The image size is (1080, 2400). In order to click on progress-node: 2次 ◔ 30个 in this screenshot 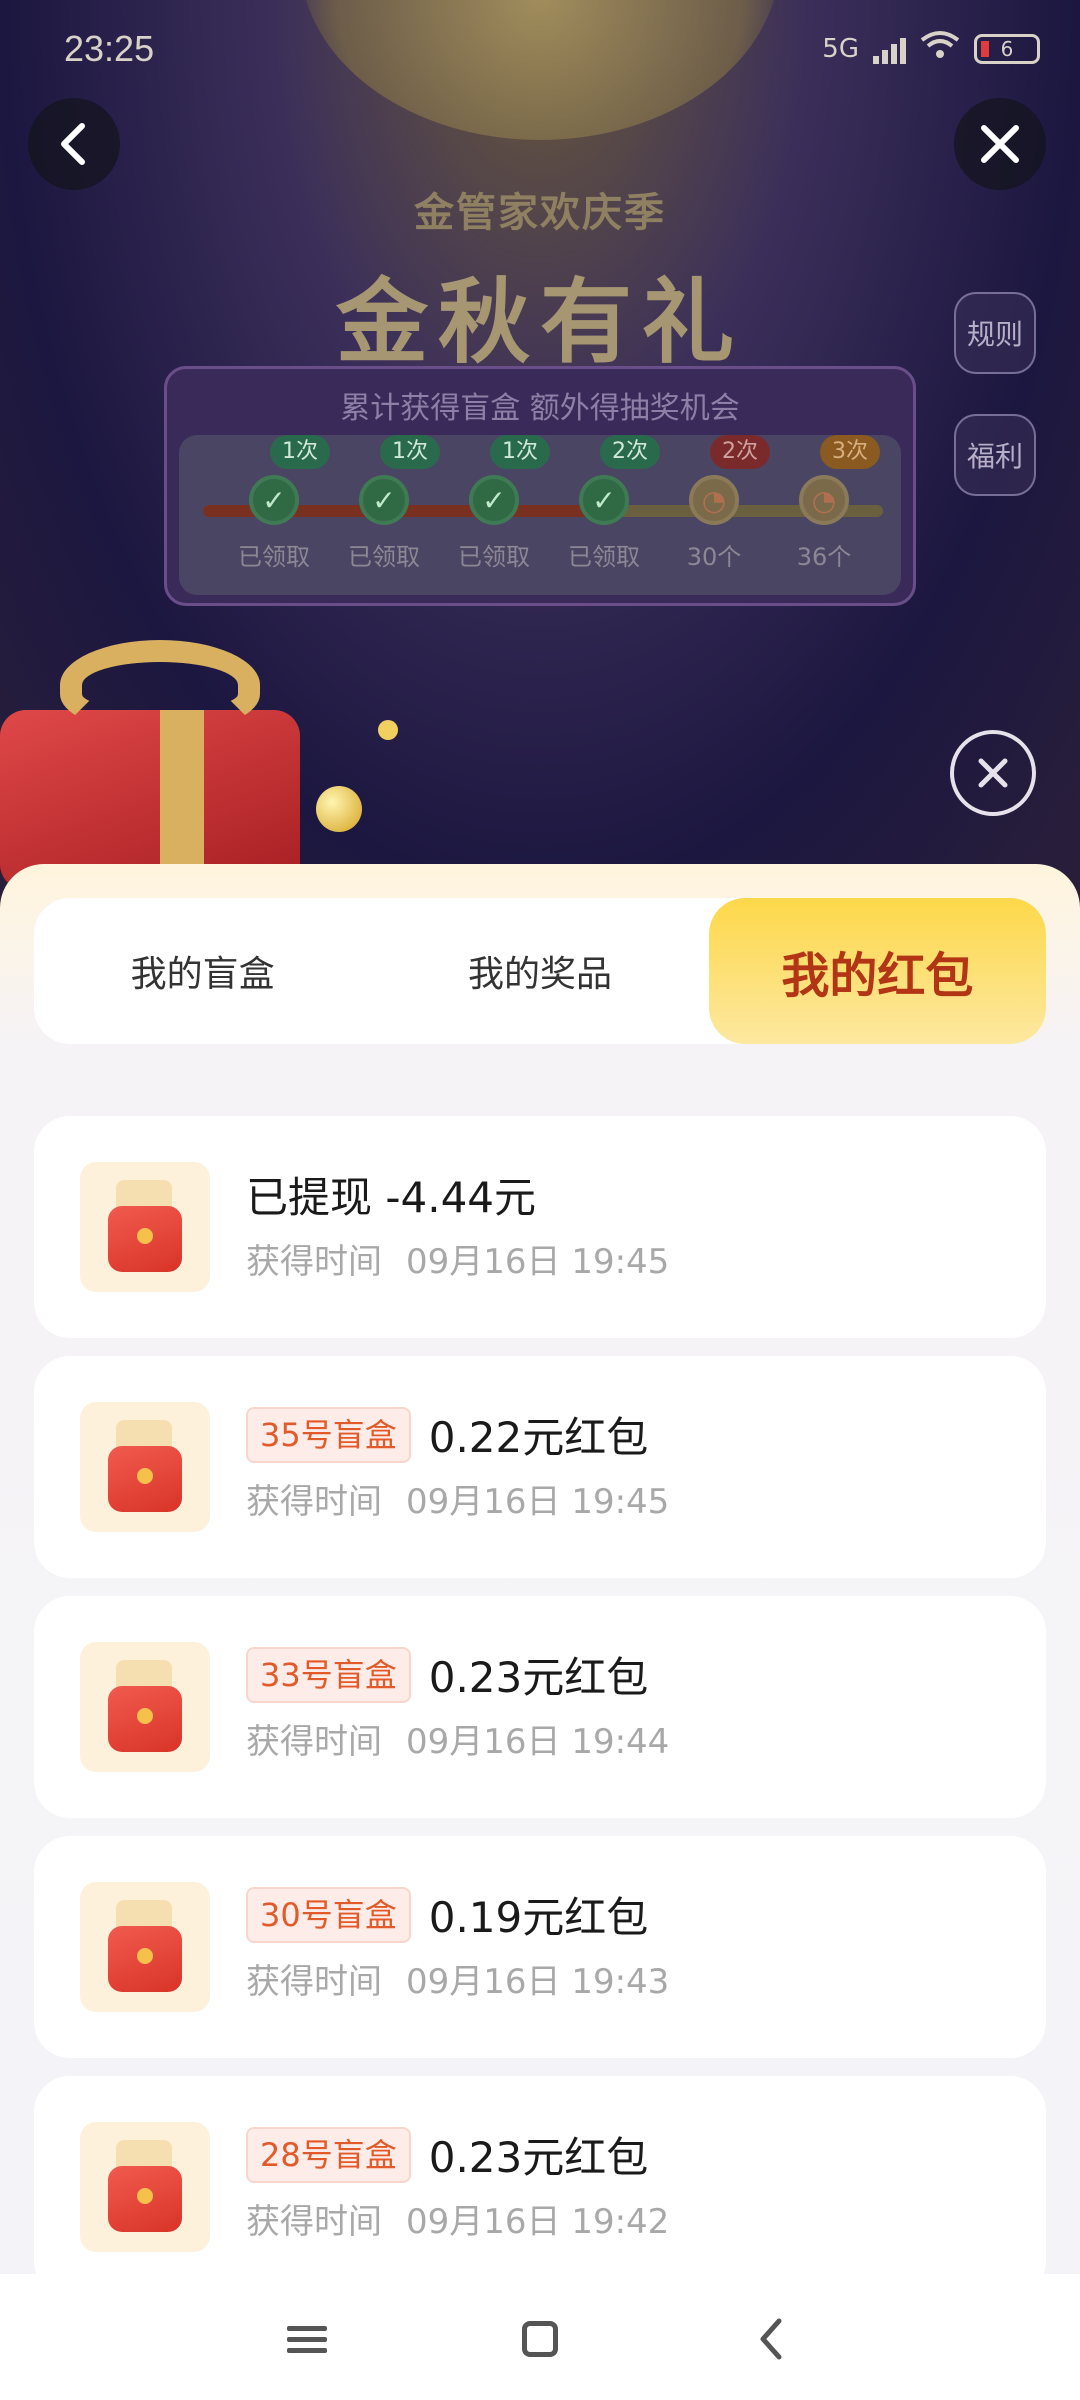, I will do `click(714, 503)`.